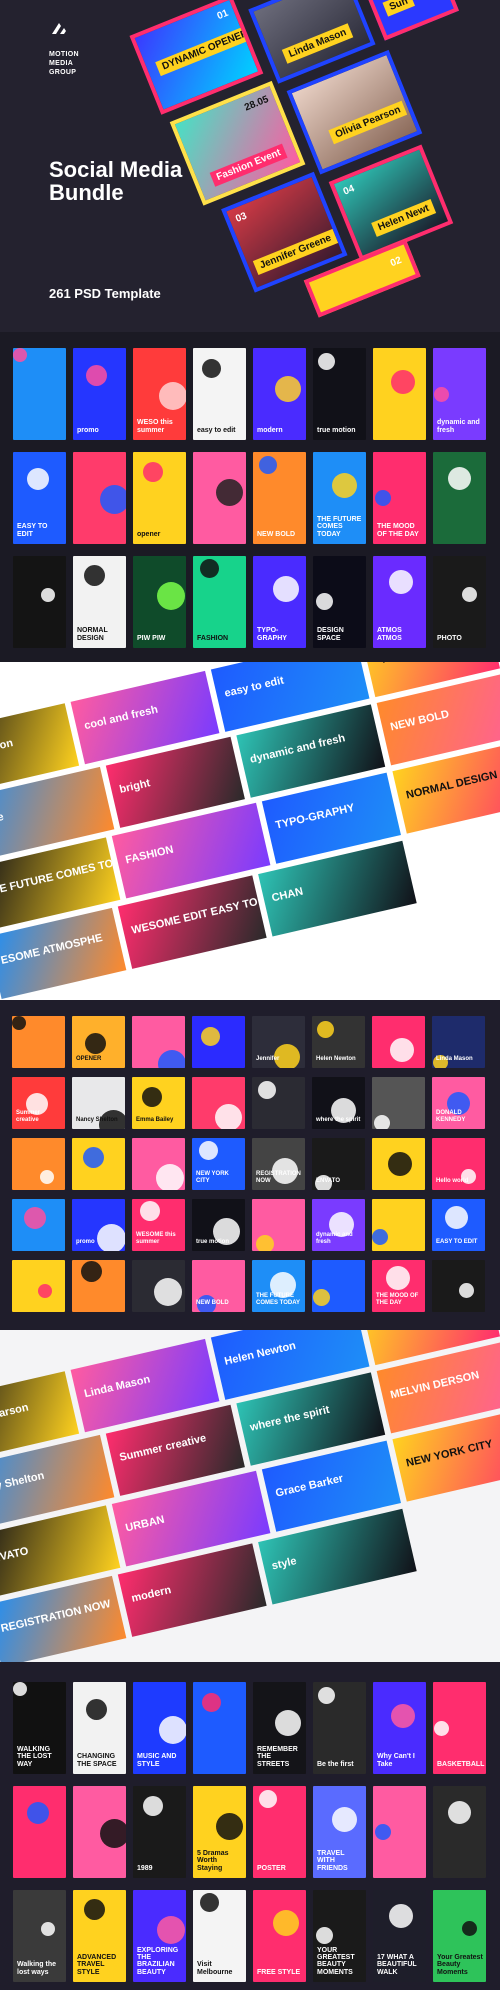  What do you see at coordinates (279, 602) in the screenshot?
I see `story-template: TYPO-GRAPHY` at bounding box center [279, 602].